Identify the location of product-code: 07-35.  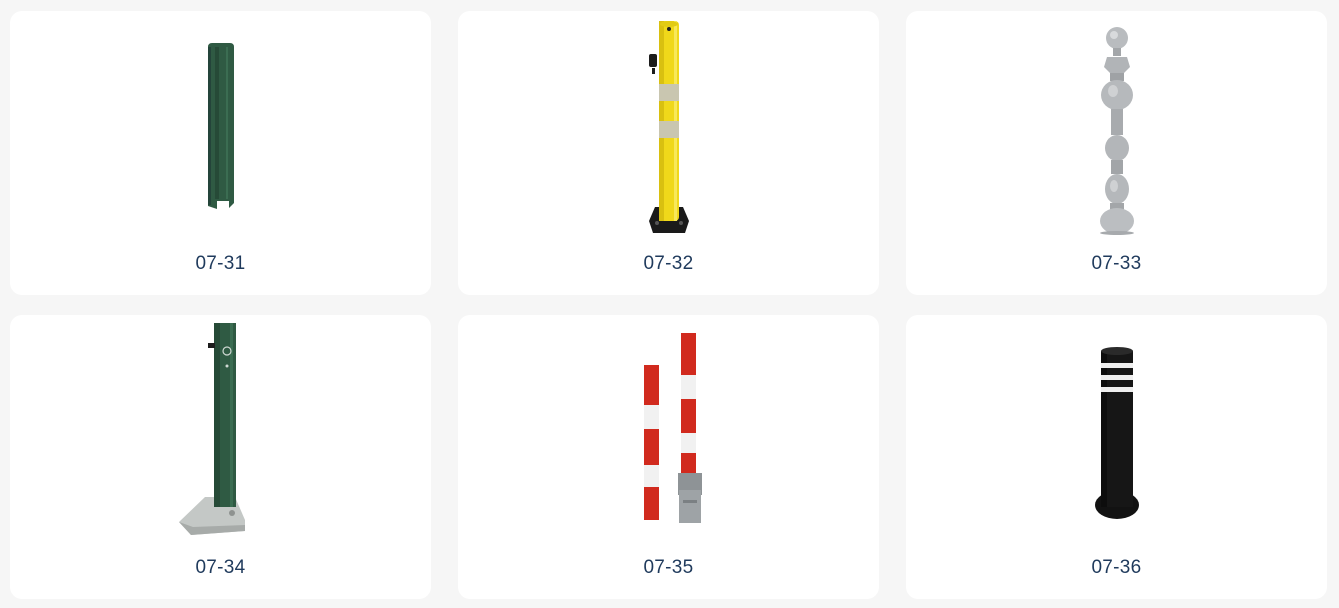
(668, 568).